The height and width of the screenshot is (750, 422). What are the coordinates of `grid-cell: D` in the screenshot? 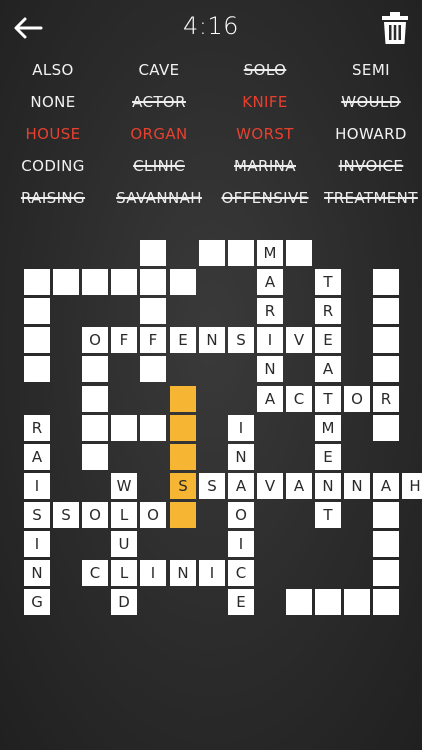 It's located at (124, 602).